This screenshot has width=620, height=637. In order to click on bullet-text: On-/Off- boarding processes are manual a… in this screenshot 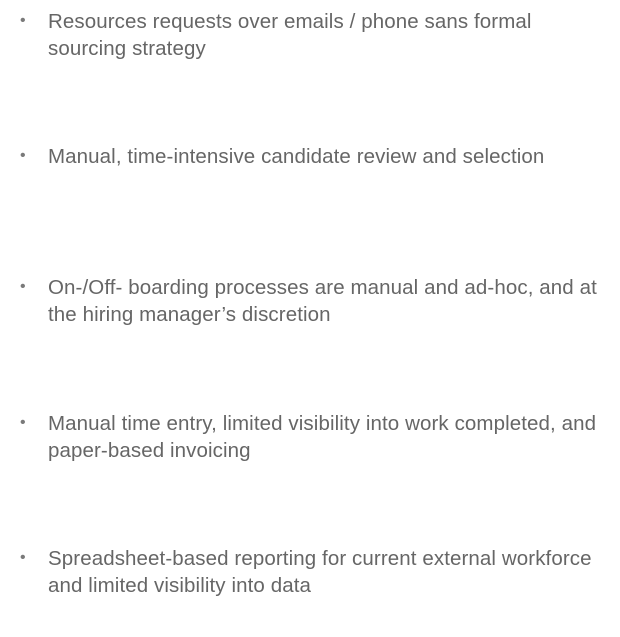, I will do `click(322, 301)`.